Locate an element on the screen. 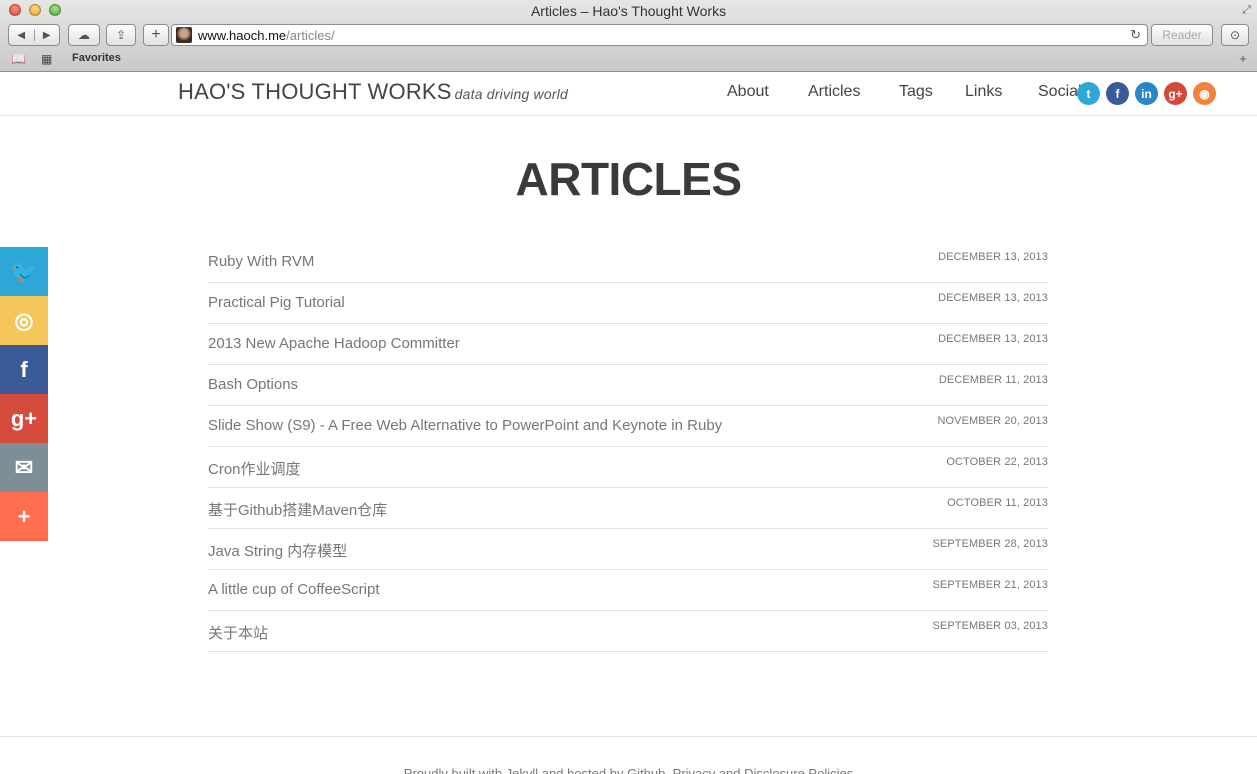 This screenshot has width=1257, height=774. article-row: Ruby With RVM DECEMBER 13, 2013 is located at coordinates (628, 262).